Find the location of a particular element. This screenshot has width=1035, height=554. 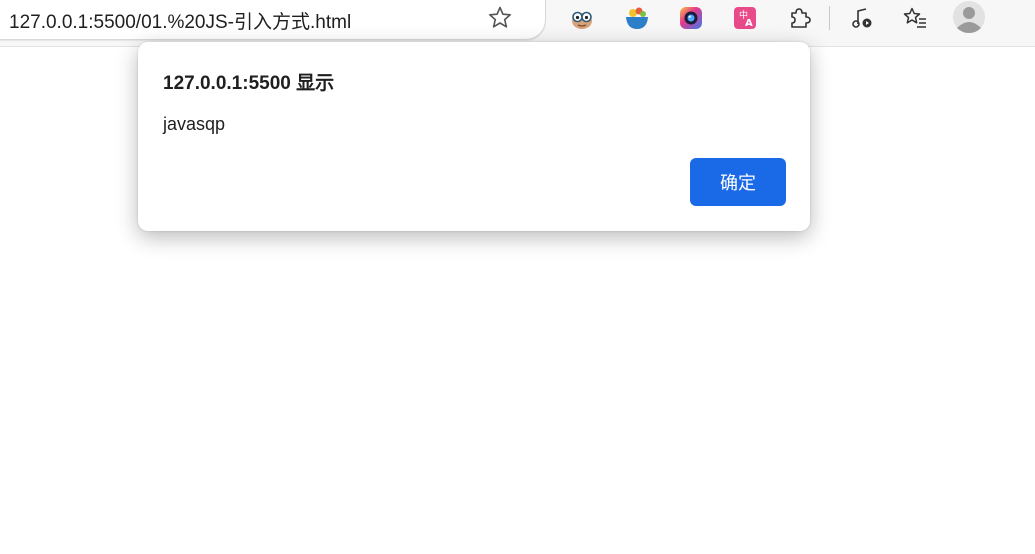

dialog-title: 127.0.0.1:5500 显示 is located at coordinates (249, 83).